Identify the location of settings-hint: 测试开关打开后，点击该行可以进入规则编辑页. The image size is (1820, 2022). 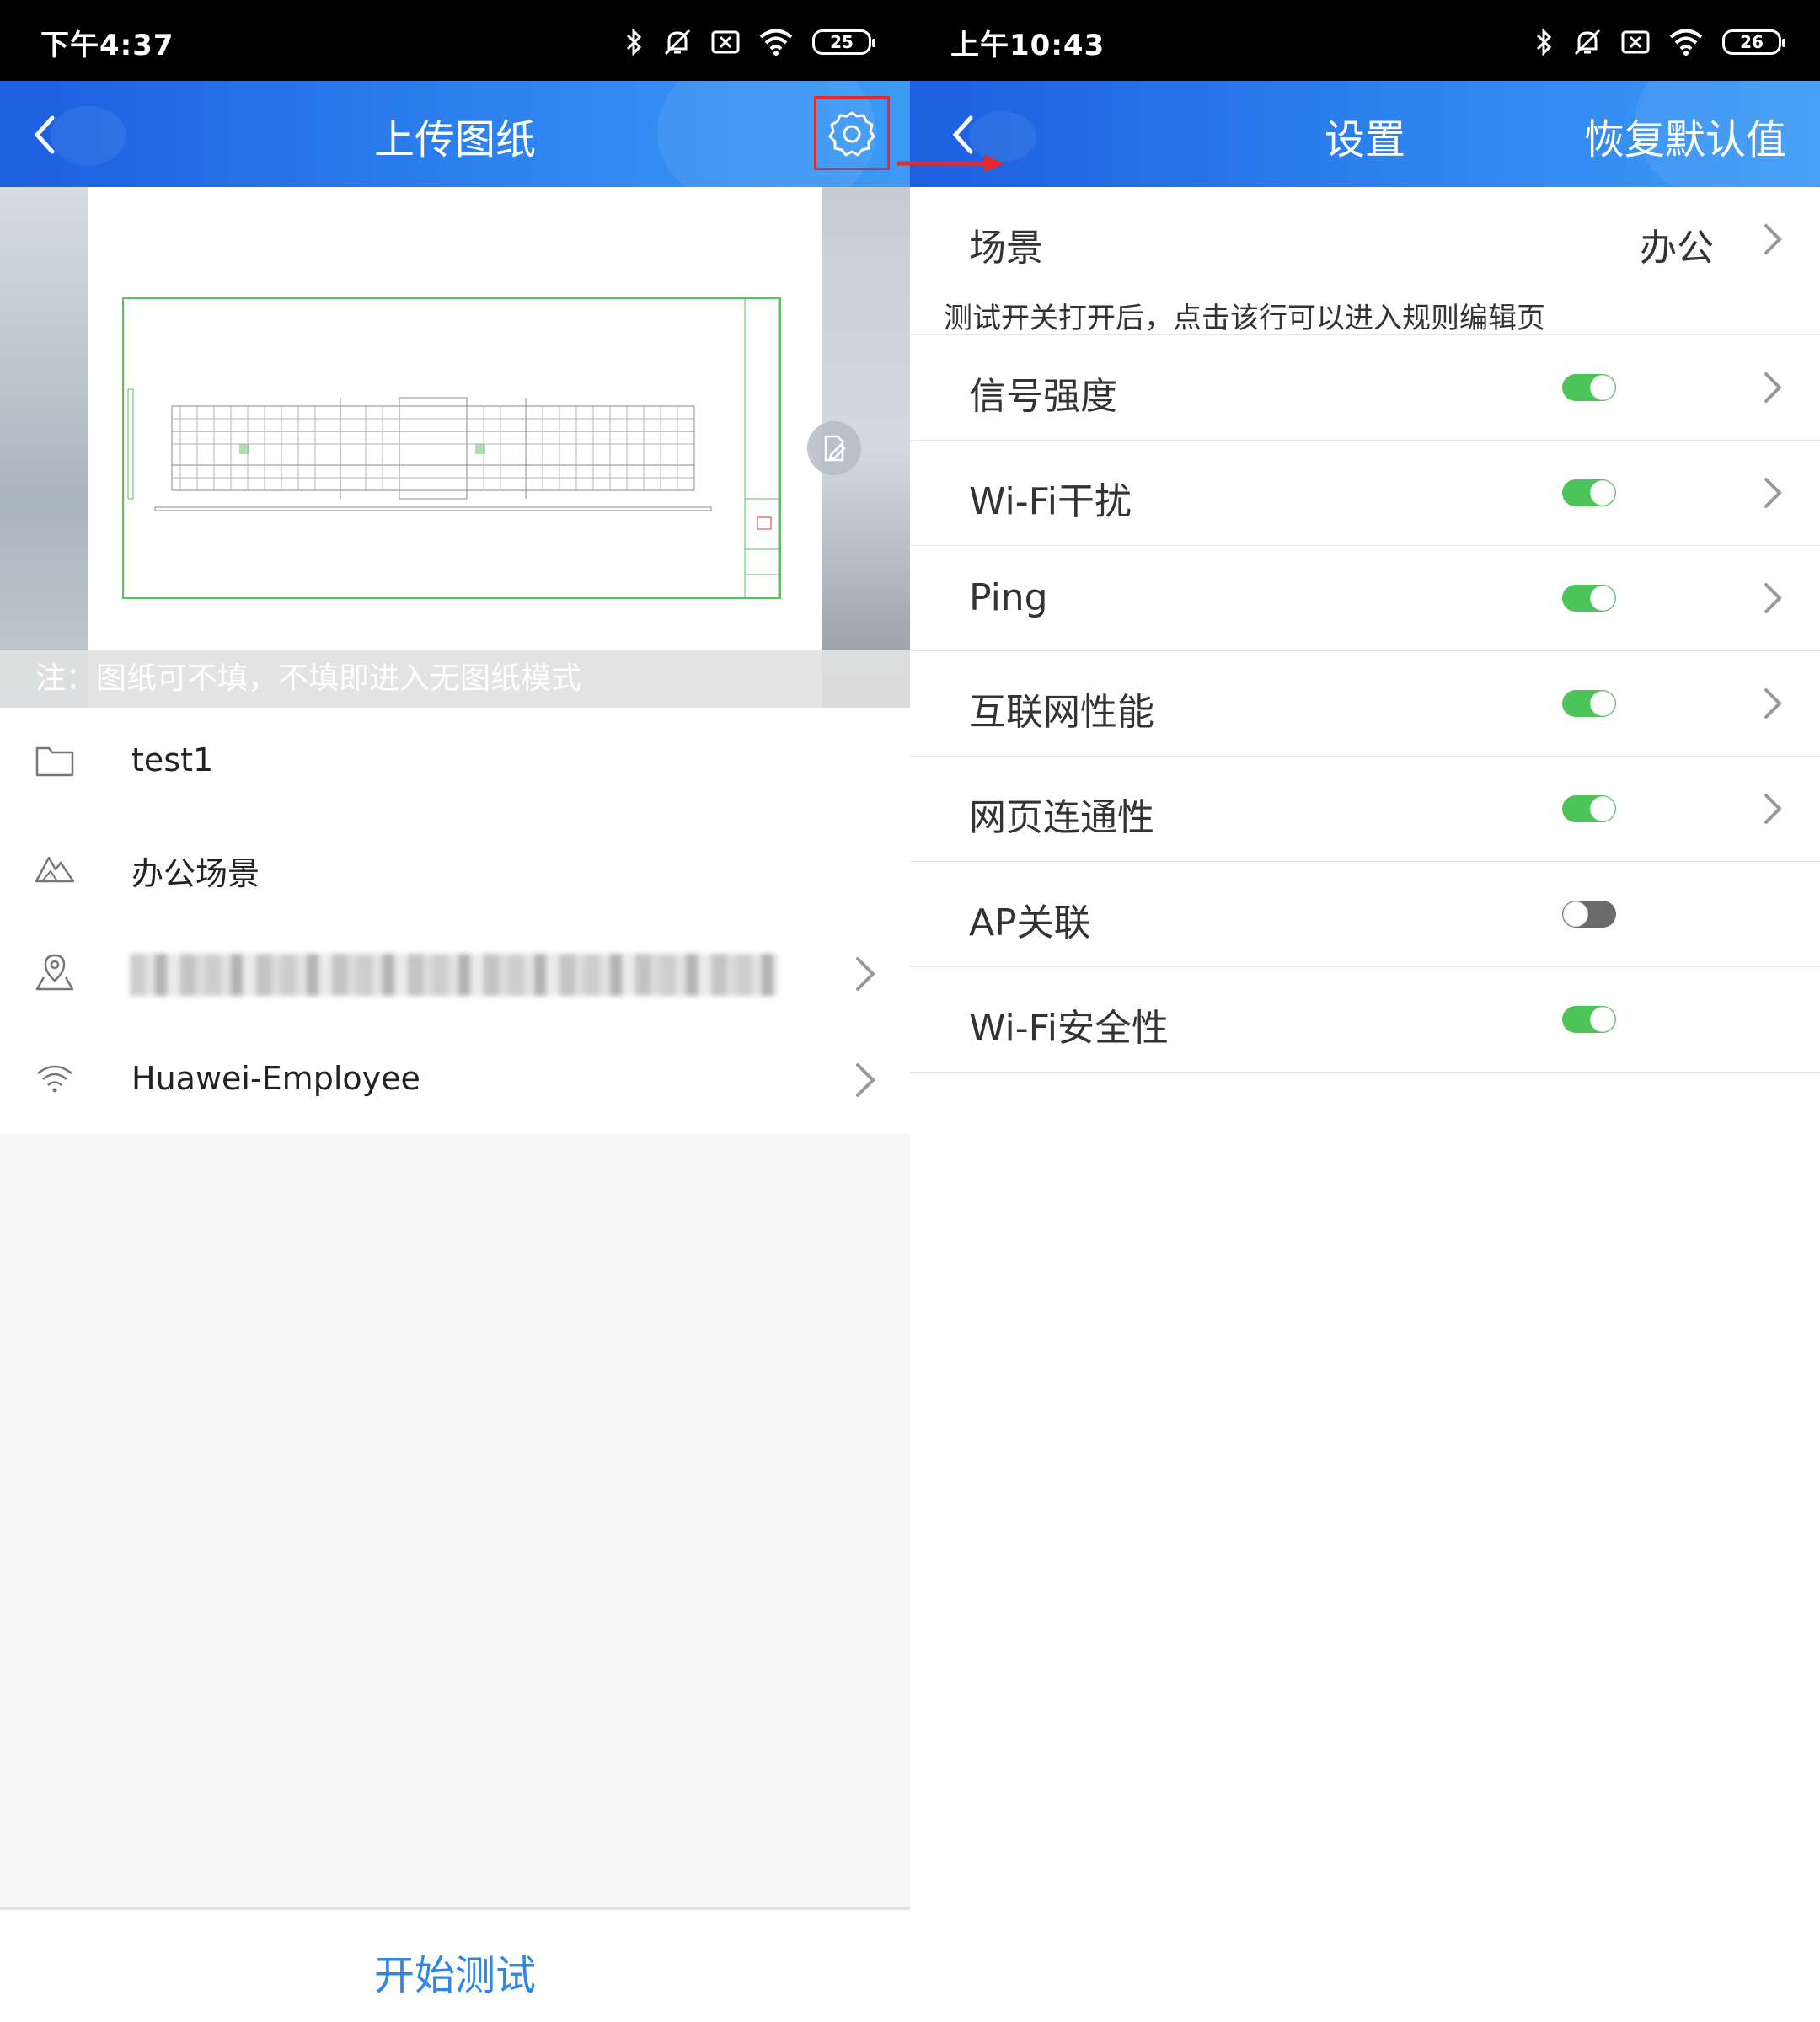
(1365, 313).